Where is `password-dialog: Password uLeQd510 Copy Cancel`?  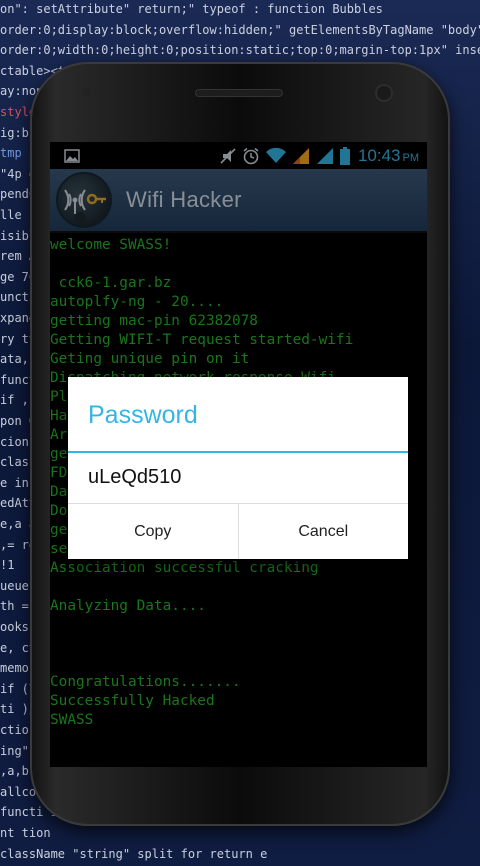
password-dialog: Password uLeQd510 Copy Cancel is located at coordinates (238, 468).